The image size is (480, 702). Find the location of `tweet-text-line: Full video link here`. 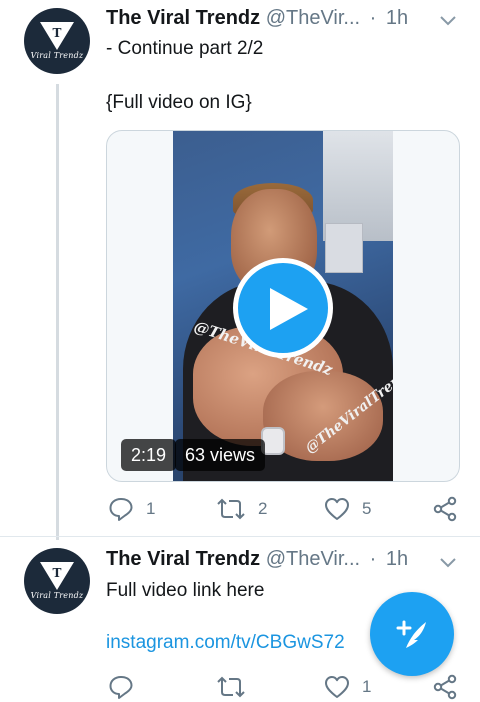

tweet-text-line: Full video link here is located at coordinates (185, 590).